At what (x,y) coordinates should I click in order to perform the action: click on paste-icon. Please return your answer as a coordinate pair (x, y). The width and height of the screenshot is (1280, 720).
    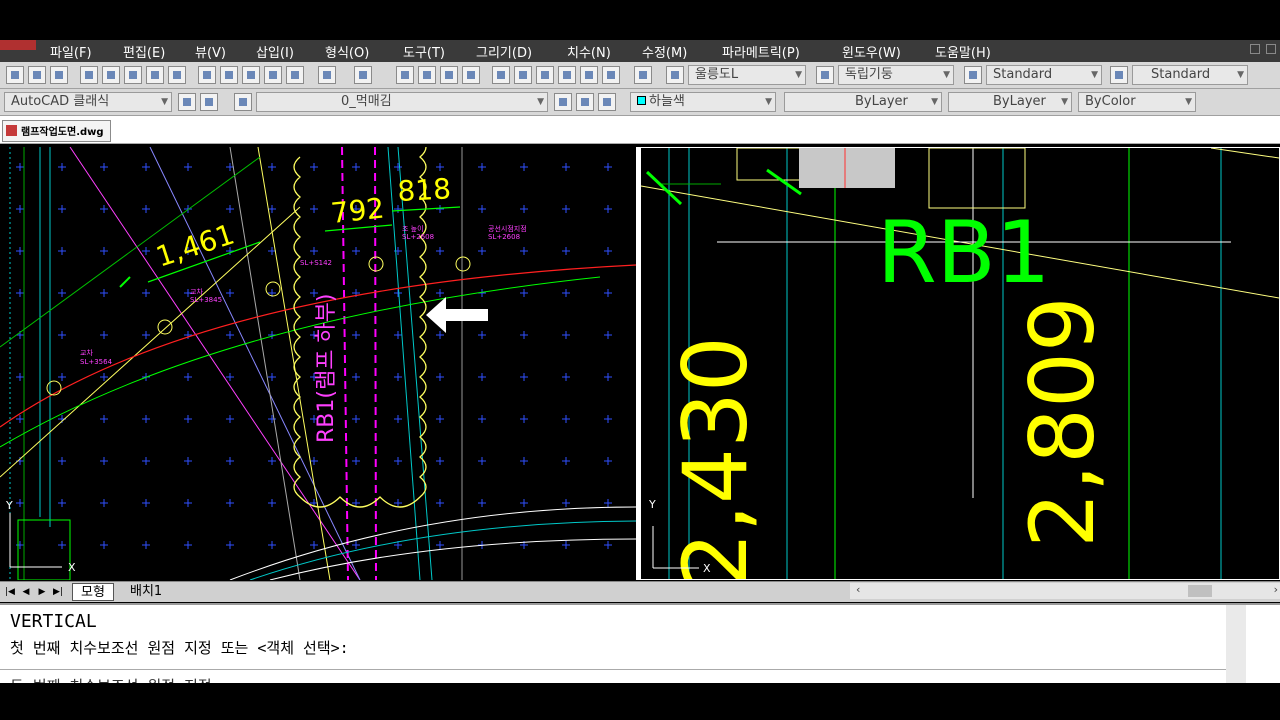
    Looking at the image, I should click on (251, 75).